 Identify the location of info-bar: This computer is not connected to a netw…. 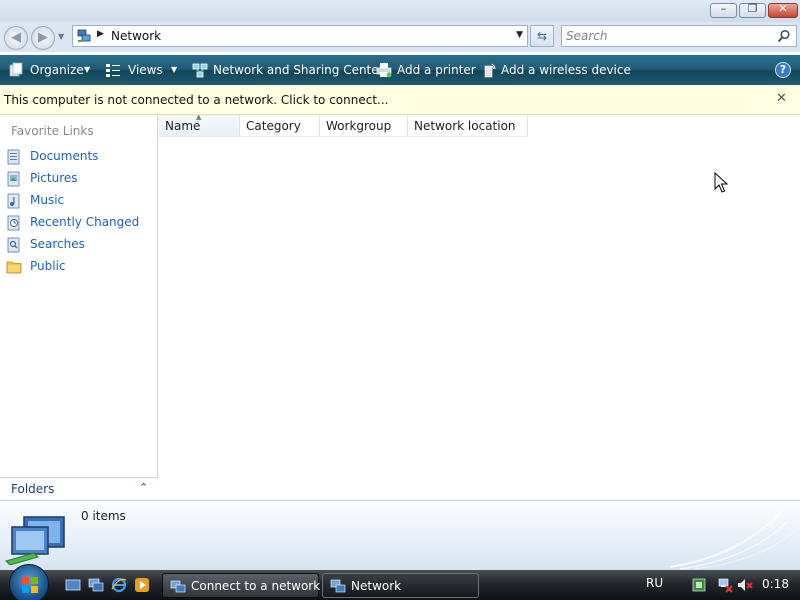
(400, 100).